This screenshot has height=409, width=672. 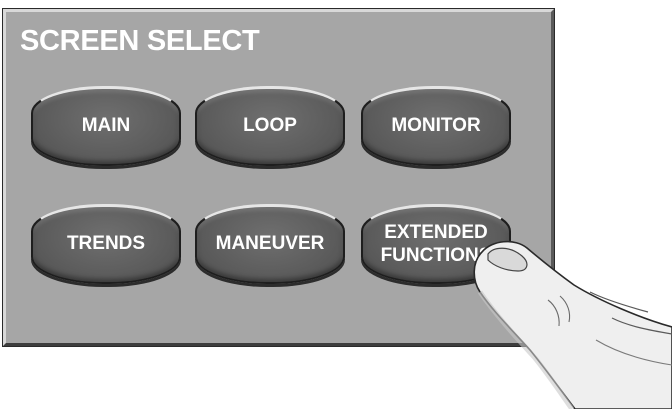 I want to click on monitor-button: MONITOR, so click(x=436, y=126).